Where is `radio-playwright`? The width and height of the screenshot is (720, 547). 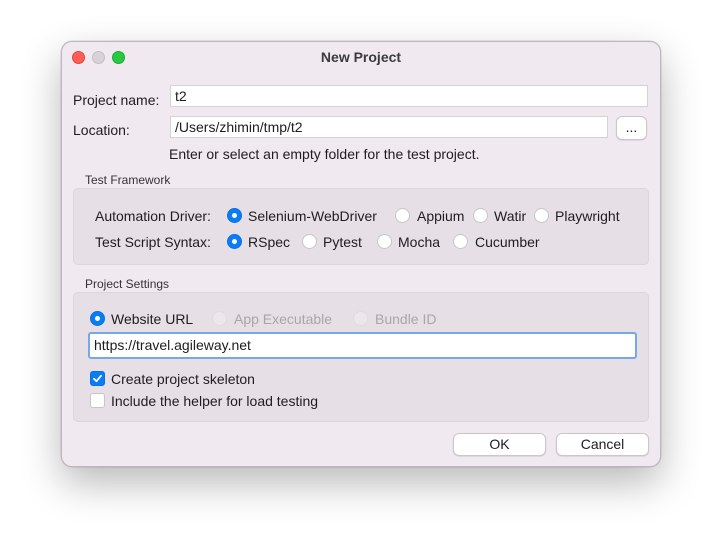
radio-playwright is located at coordinates (541, 215).